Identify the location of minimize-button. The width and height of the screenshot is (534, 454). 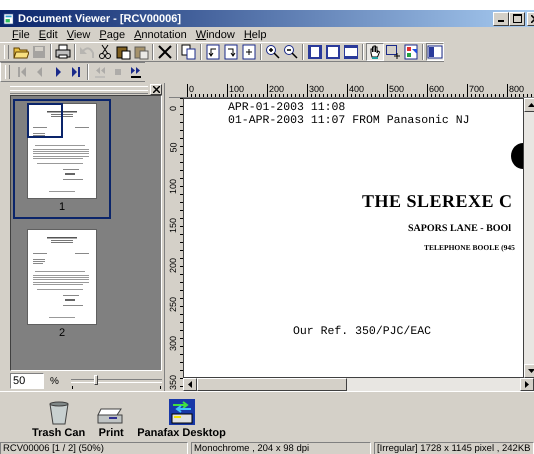
(501, 19).